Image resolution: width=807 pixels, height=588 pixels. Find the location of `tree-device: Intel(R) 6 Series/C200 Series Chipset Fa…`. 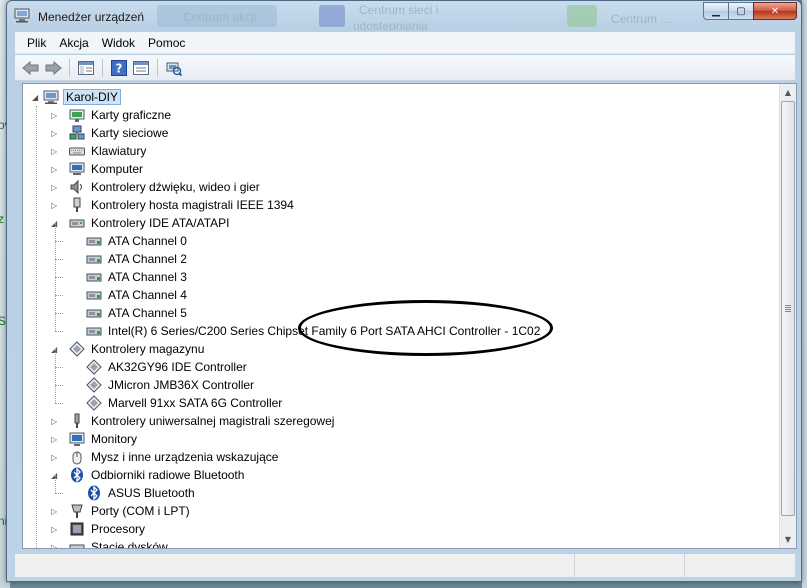

tree-device: Intel(R) 6 Series/C200 Series Chipset Fa… is located at coordinates (314, 331).